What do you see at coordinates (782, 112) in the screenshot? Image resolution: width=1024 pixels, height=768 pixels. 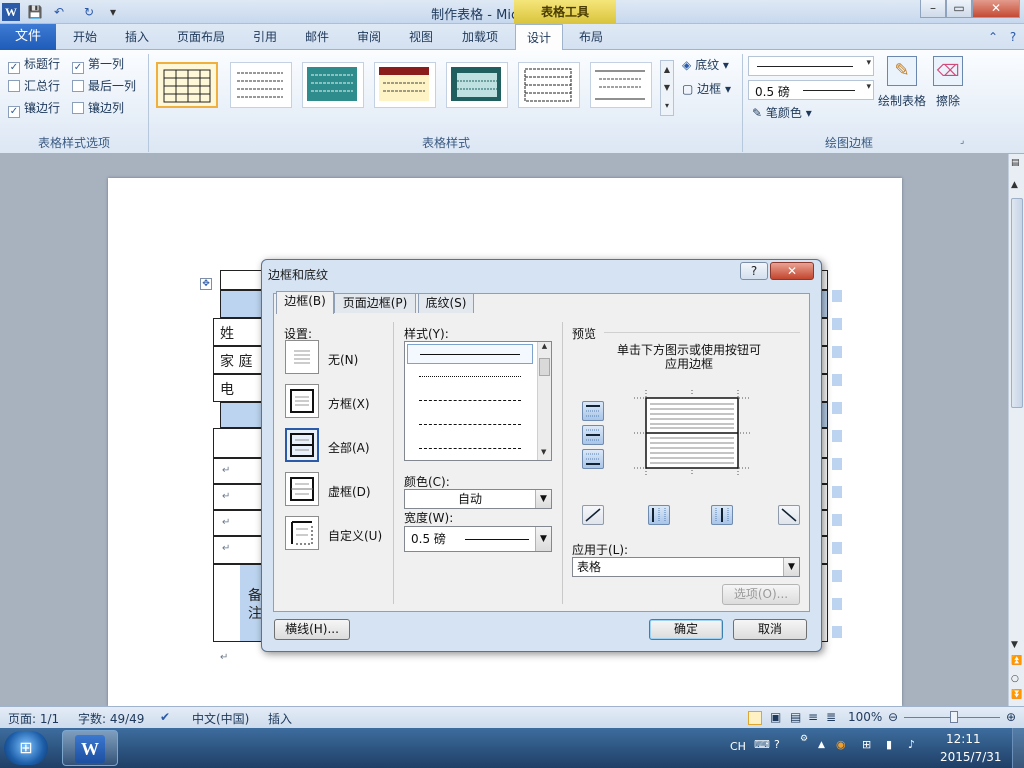 I see `pen-color-button: ✎ 笔颜色 ▾` at bounding box center [782, 112].